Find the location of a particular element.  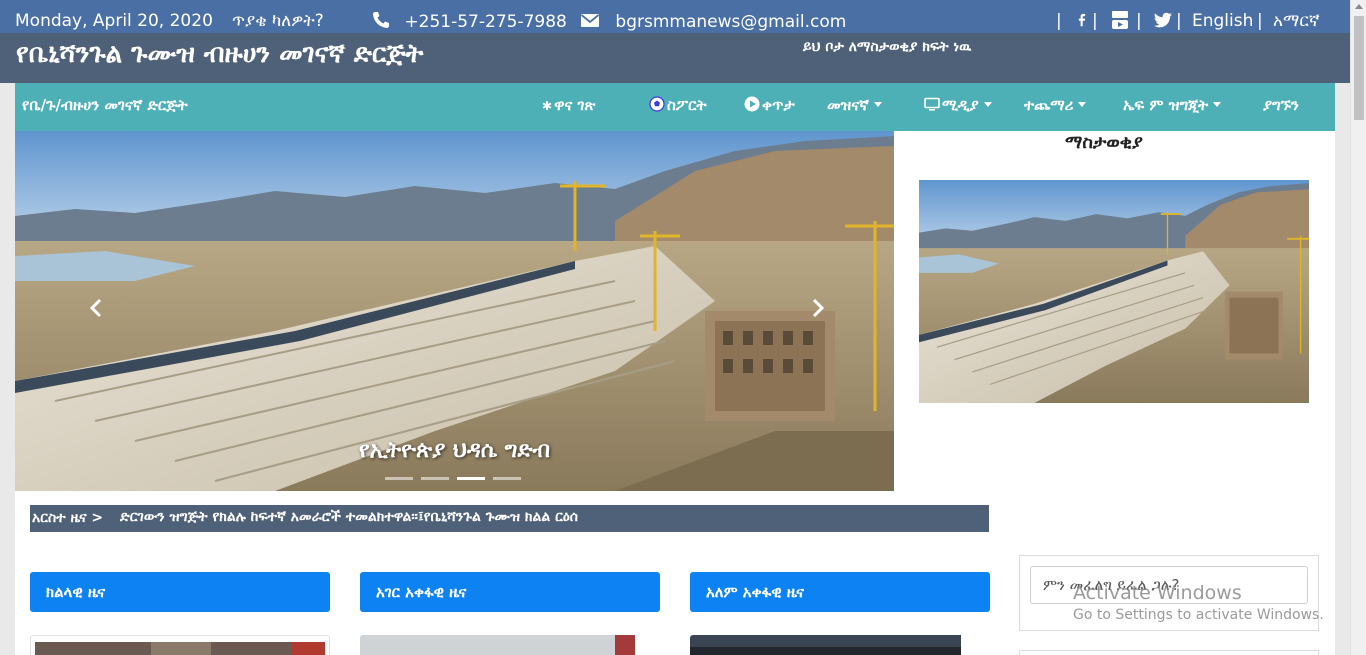

scrollbar-thumb is located at coordinates (1359, 68).